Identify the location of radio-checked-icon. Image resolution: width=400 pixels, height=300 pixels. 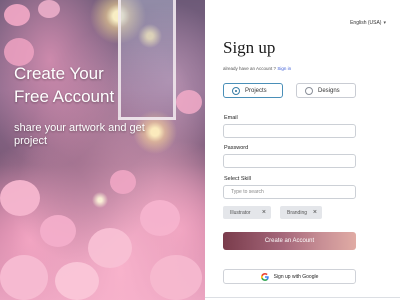
(236, 90).